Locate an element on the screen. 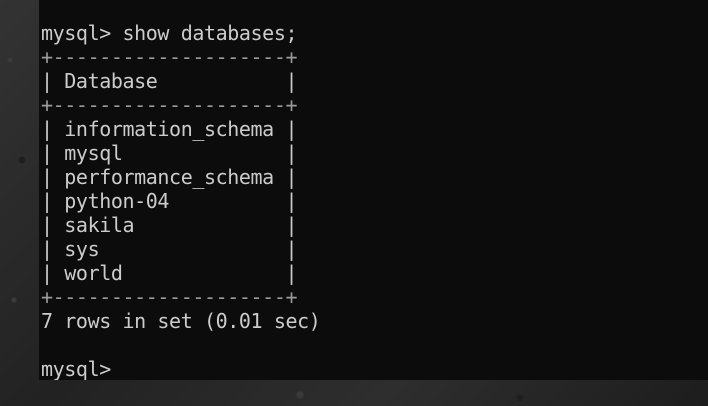 The width and height of the screenshot is (708, 406). table-row: | information_schema | is located at coordinates (169, 129).